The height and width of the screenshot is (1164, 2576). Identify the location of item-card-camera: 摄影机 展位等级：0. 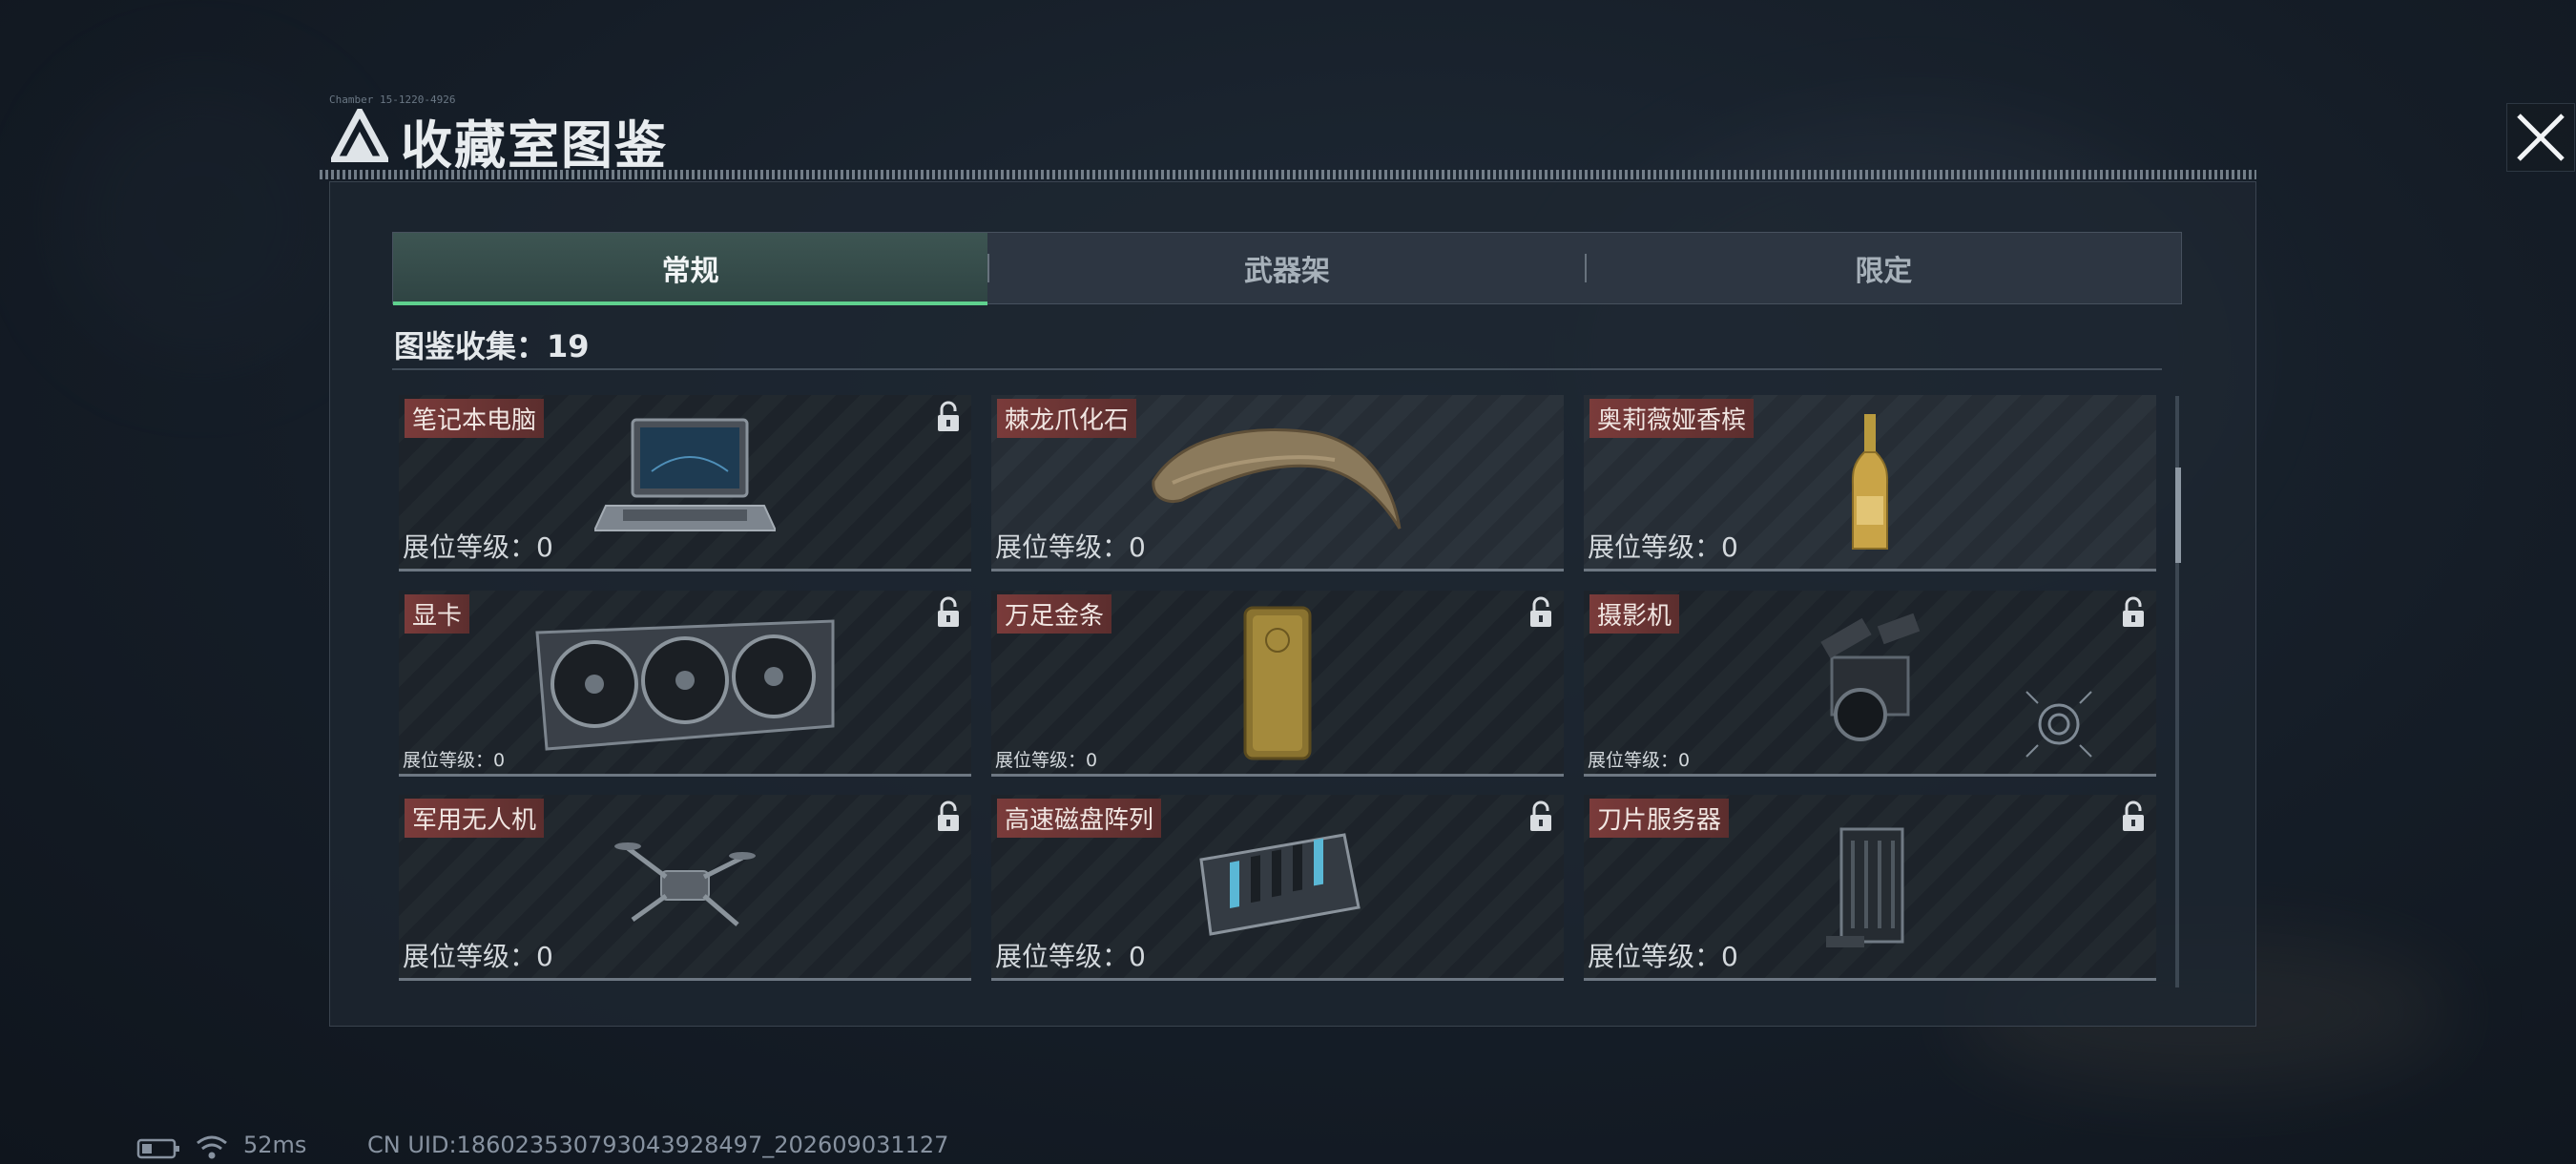
(1870, 684).